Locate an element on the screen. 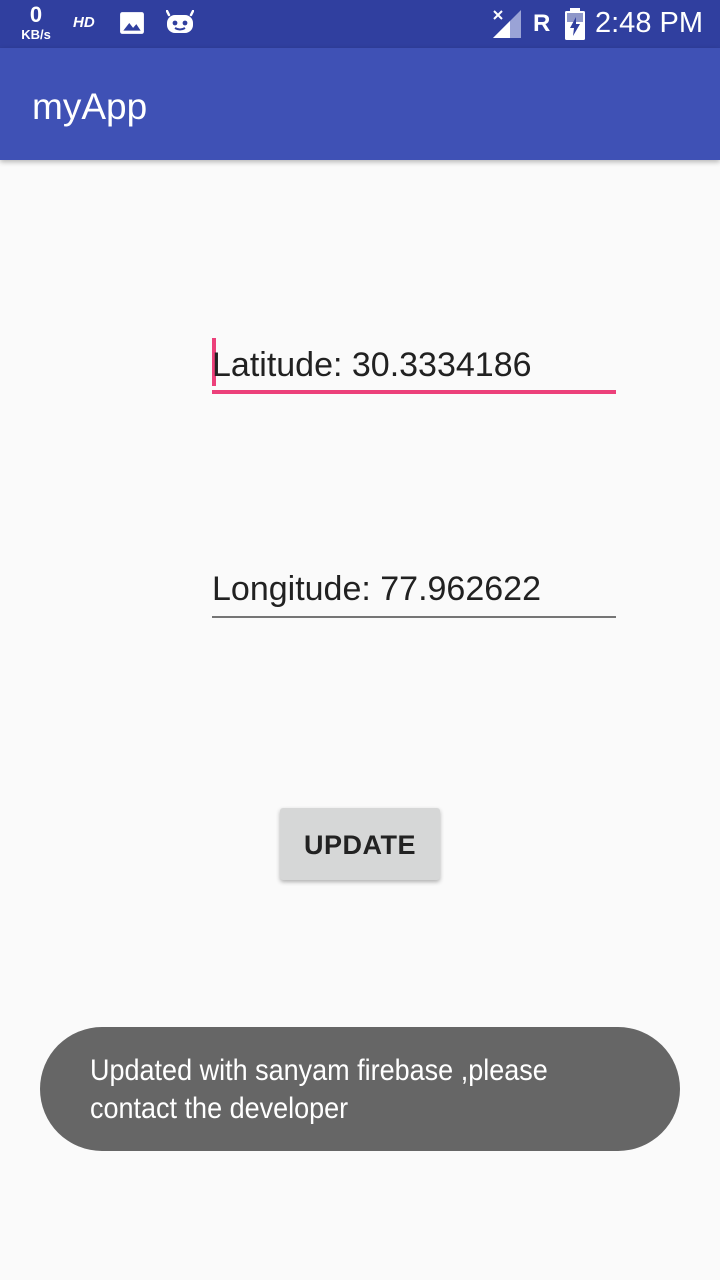  update-button: UPDATE is located at coordinates (360, 844).